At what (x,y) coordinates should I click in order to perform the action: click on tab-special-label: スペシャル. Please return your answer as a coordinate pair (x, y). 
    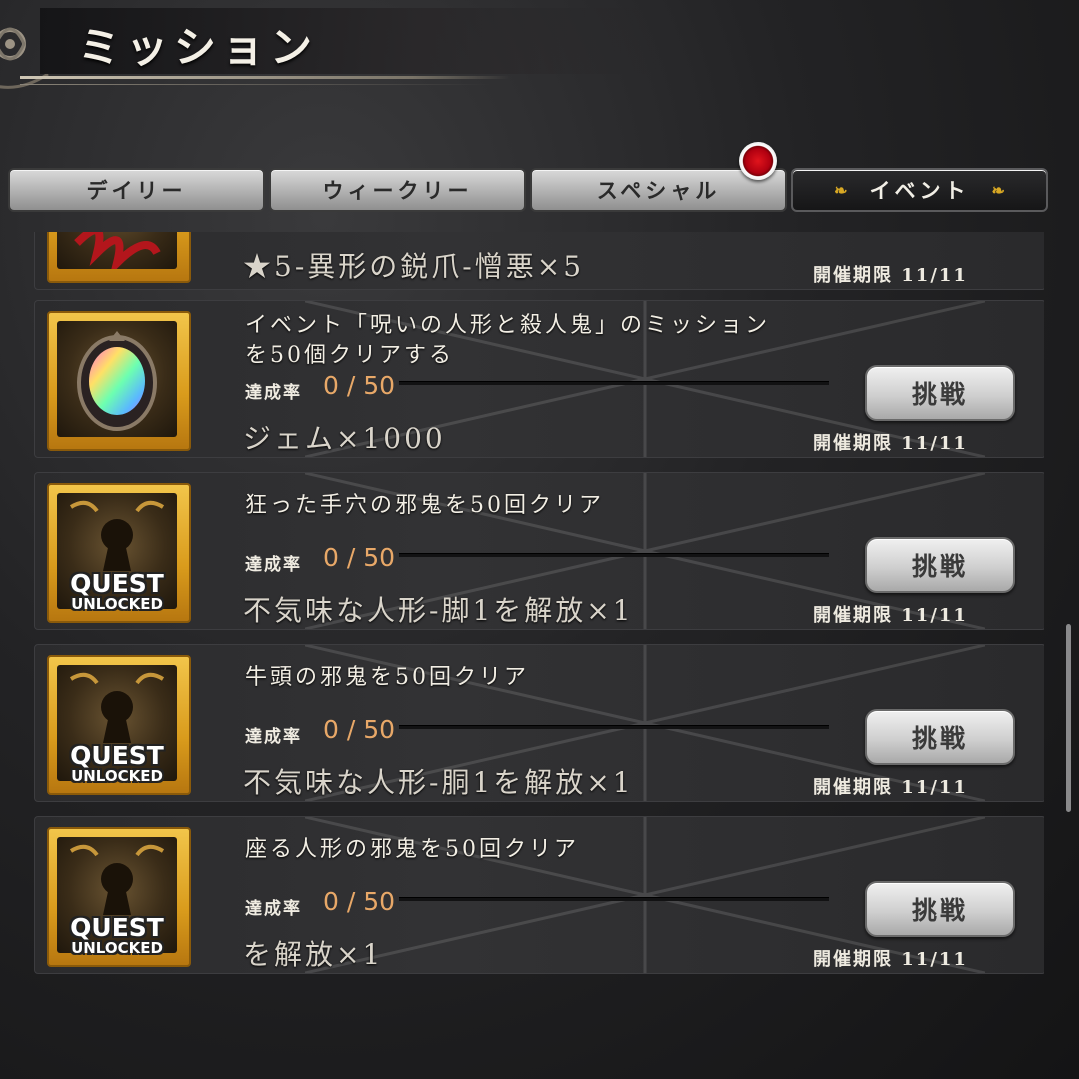
    Looking at the image, I should click on (658, 190).